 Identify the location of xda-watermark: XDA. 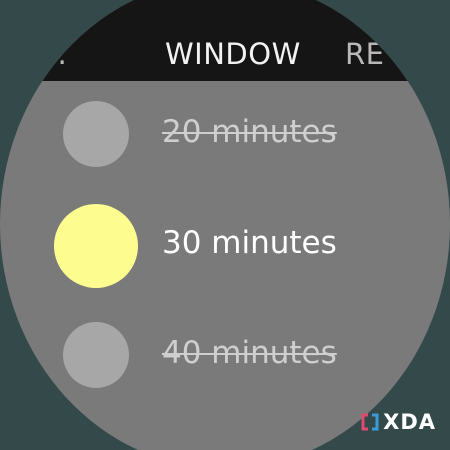
(398, 422).